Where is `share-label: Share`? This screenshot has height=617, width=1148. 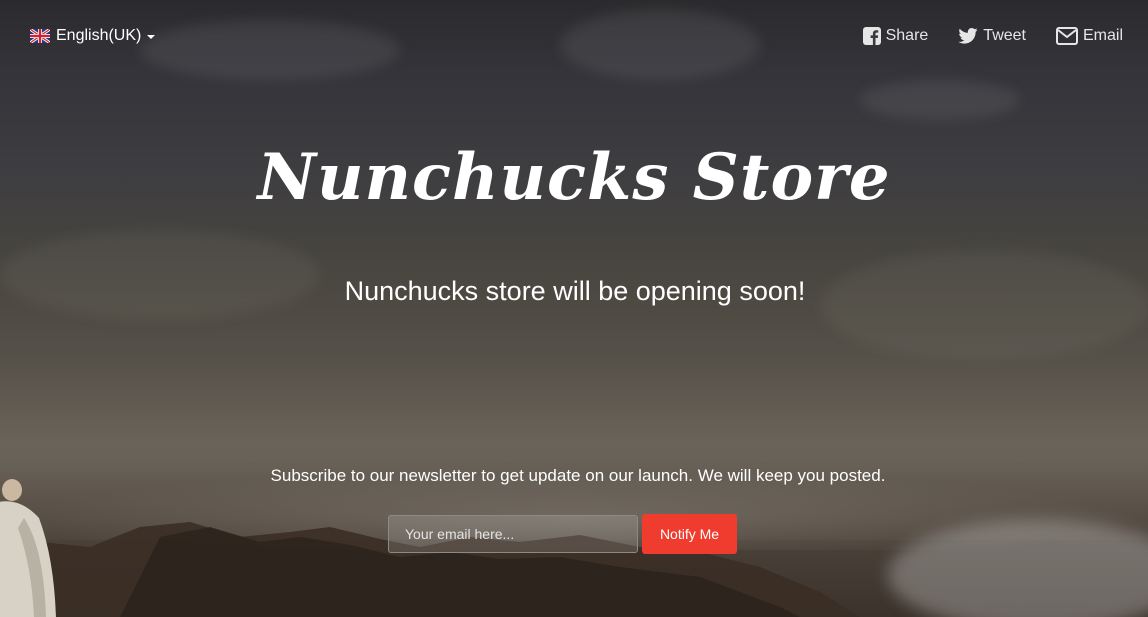
share-label: Share is located at coordinates (907, 35).